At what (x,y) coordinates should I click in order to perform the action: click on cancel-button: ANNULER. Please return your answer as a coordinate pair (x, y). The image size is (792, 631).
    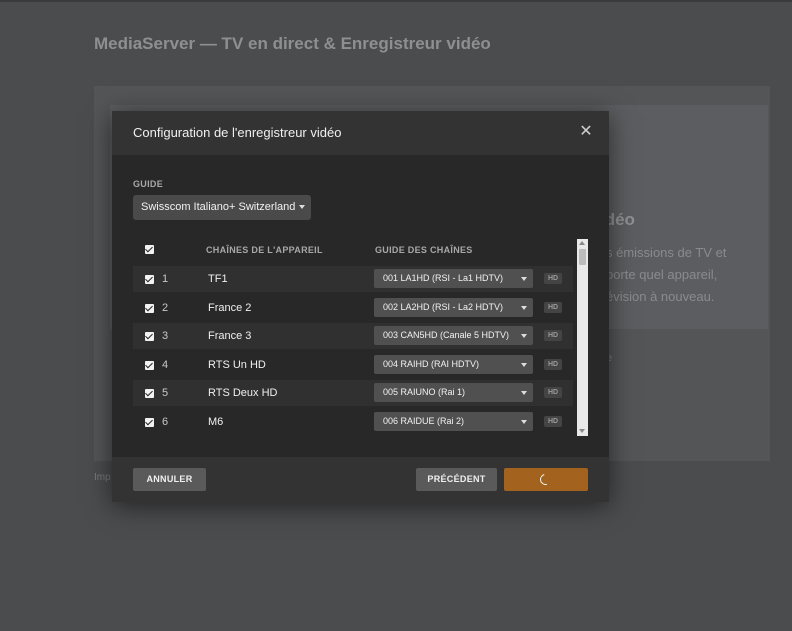
    Looking at the image, I should click on (169, 479).